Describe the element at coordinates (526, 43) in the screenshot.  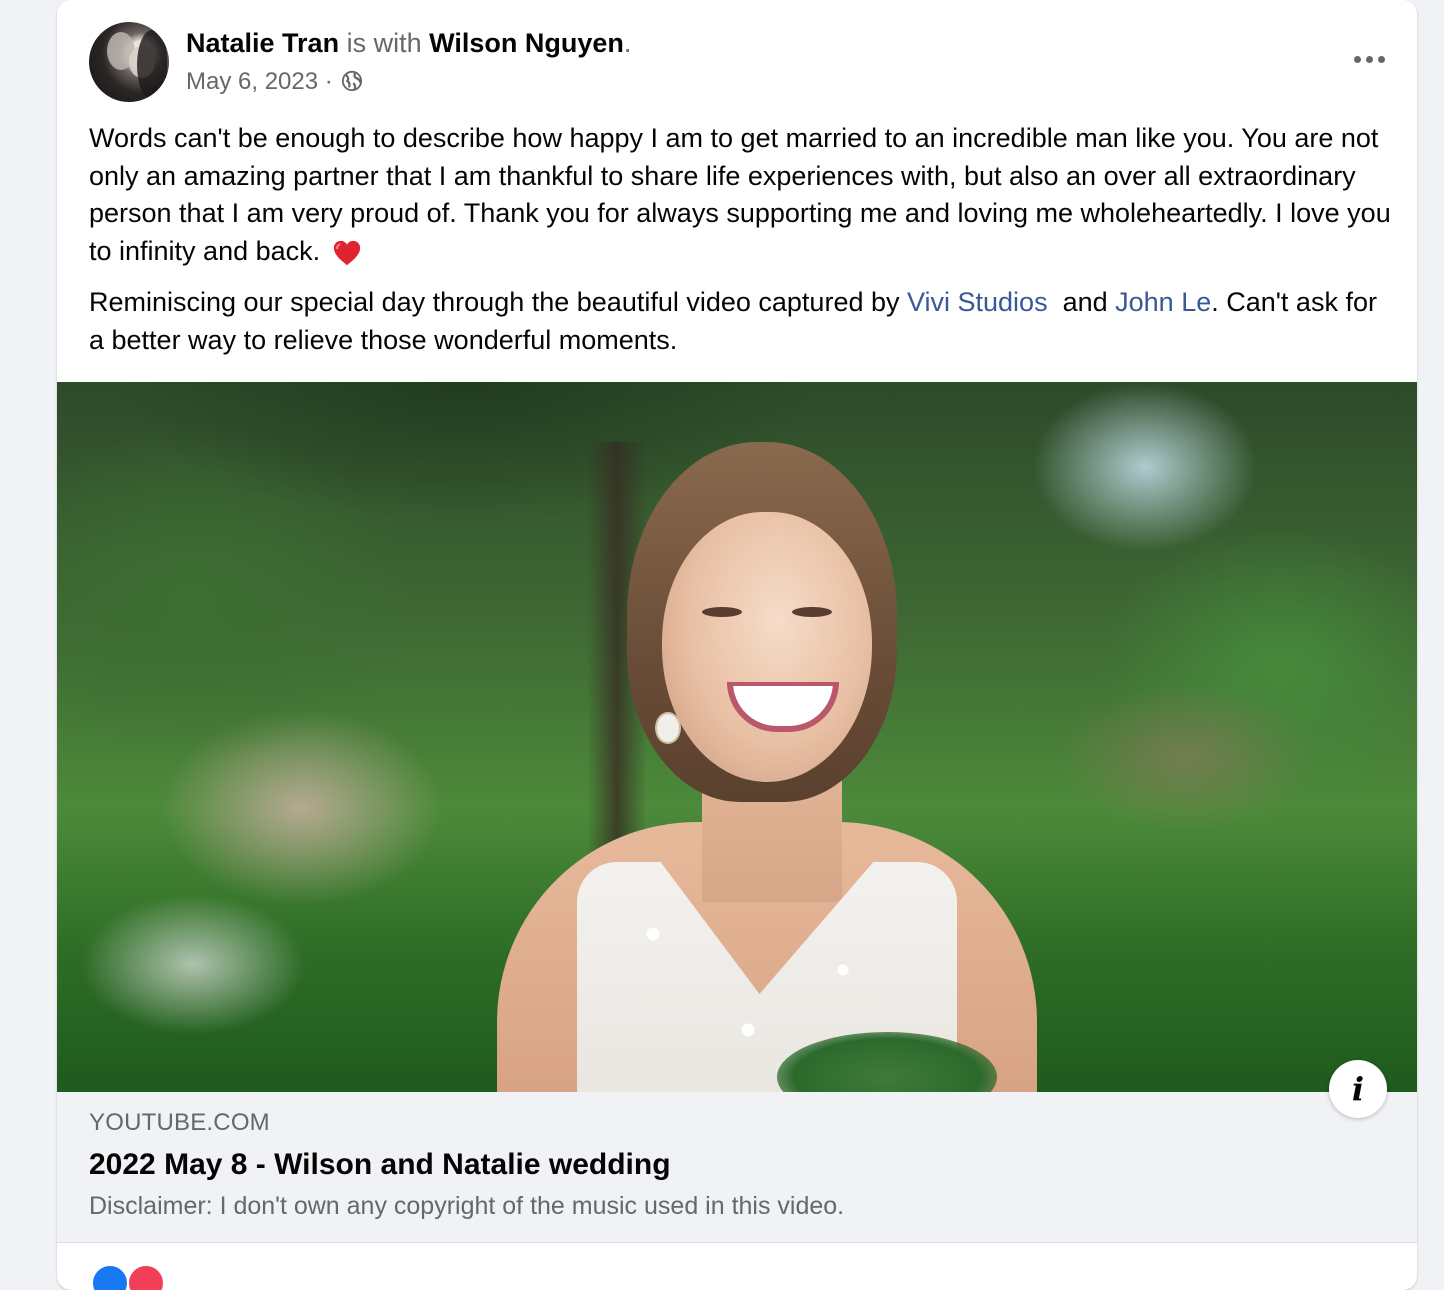
I see `tagged-name: Wilson Nguyen` at that location.